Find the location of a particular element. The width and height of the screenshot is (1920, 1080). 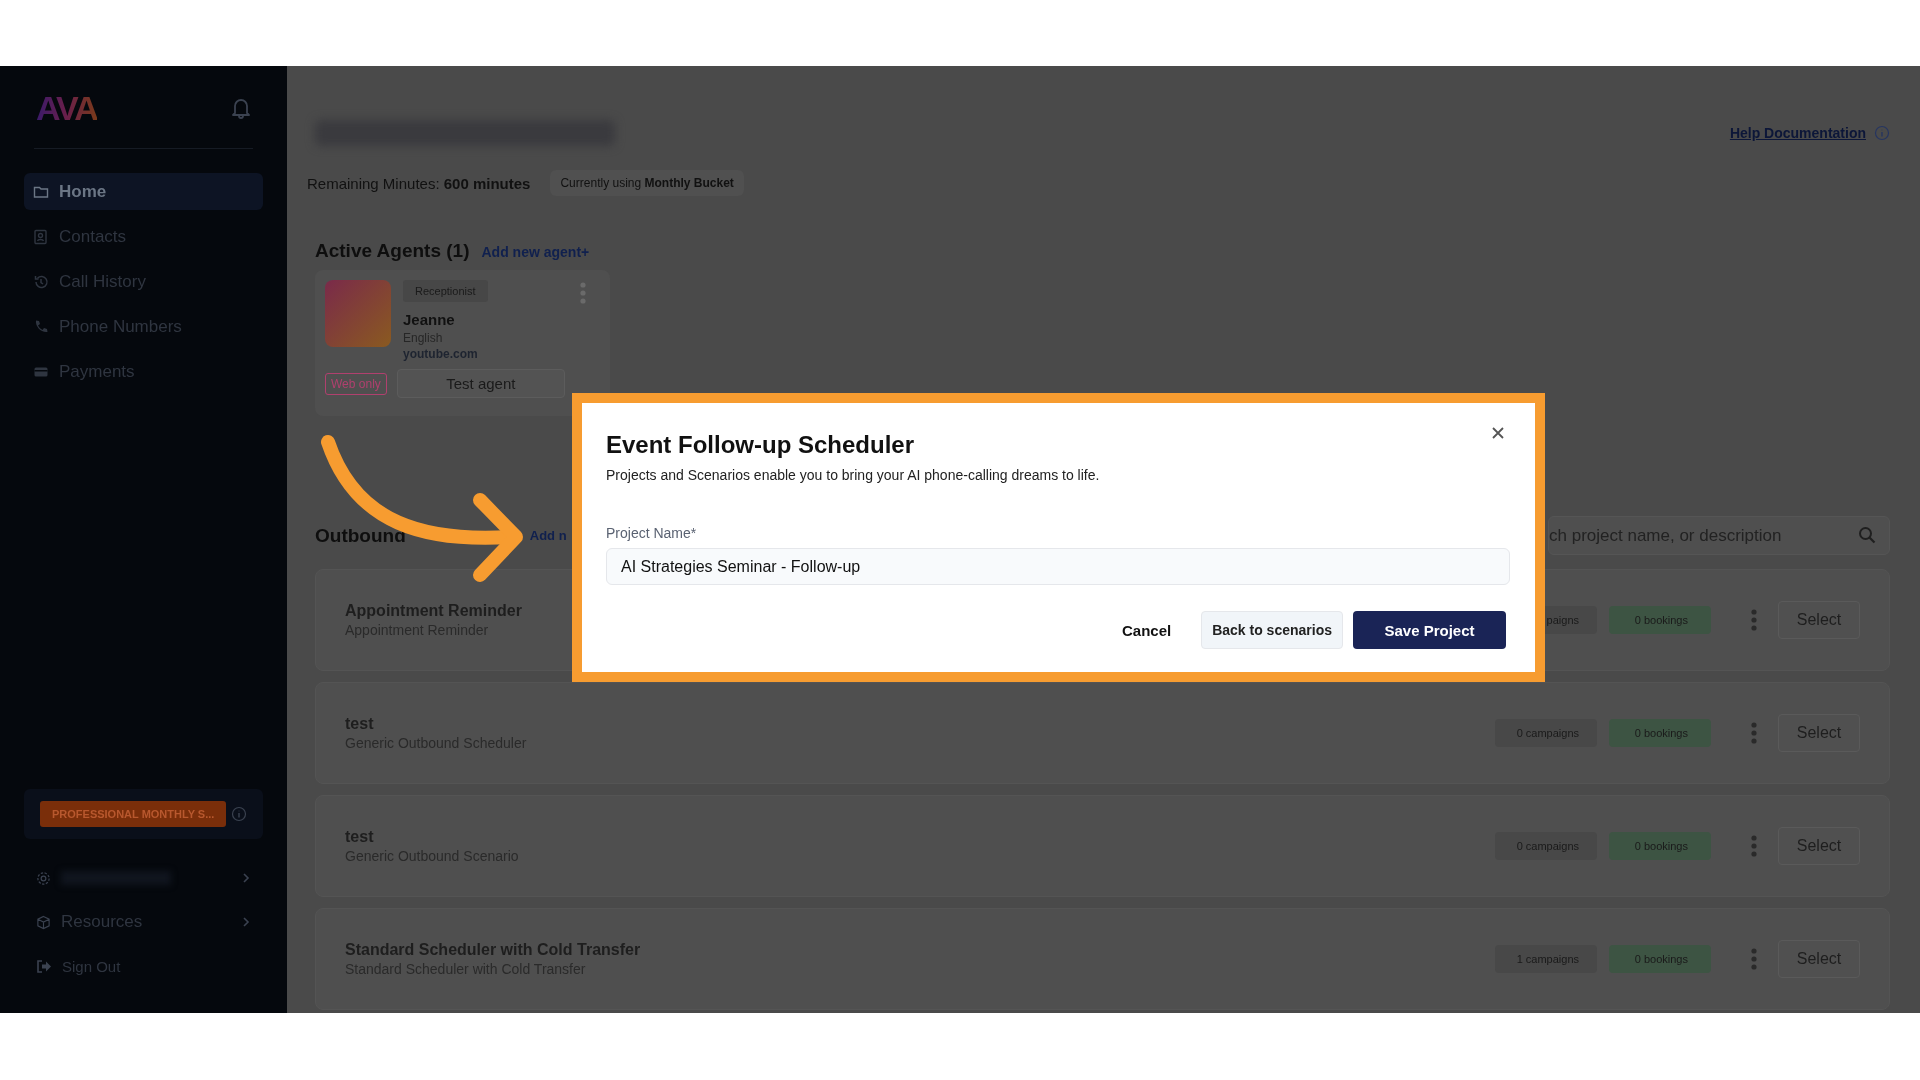

section-heading: Outbound is located at coordinates (360, 535).